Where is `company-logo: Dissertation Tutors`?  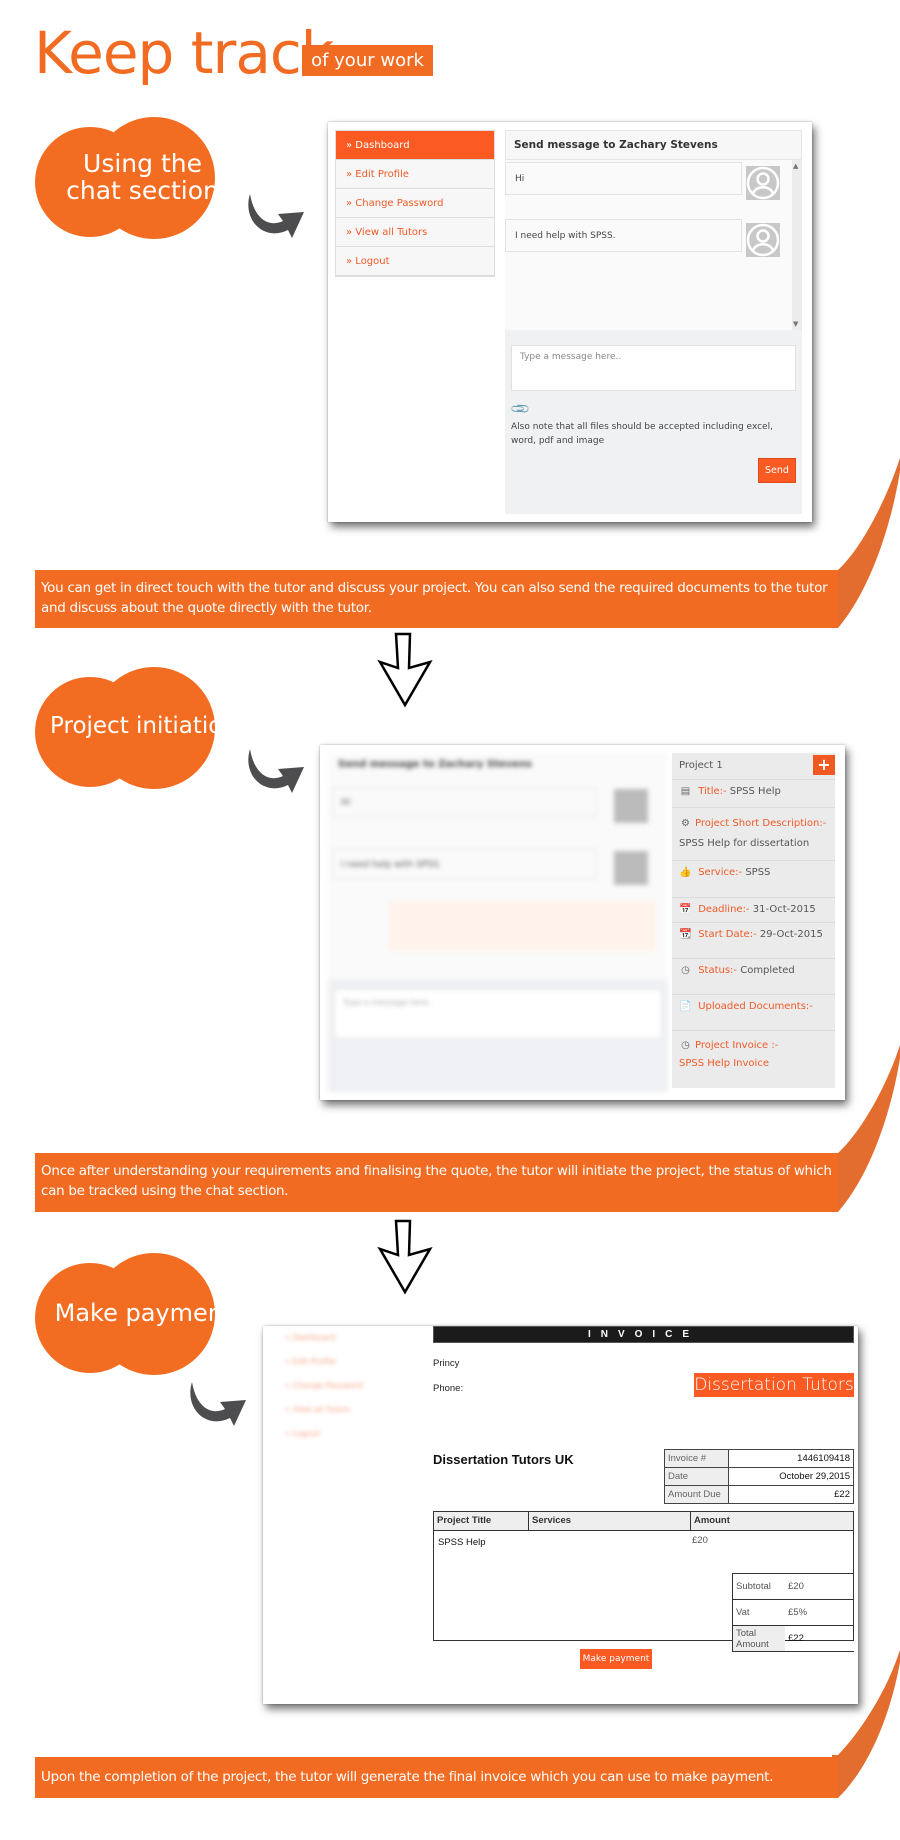 company-logo: Dissertation Tutors is located at coordinates (774, 1385).